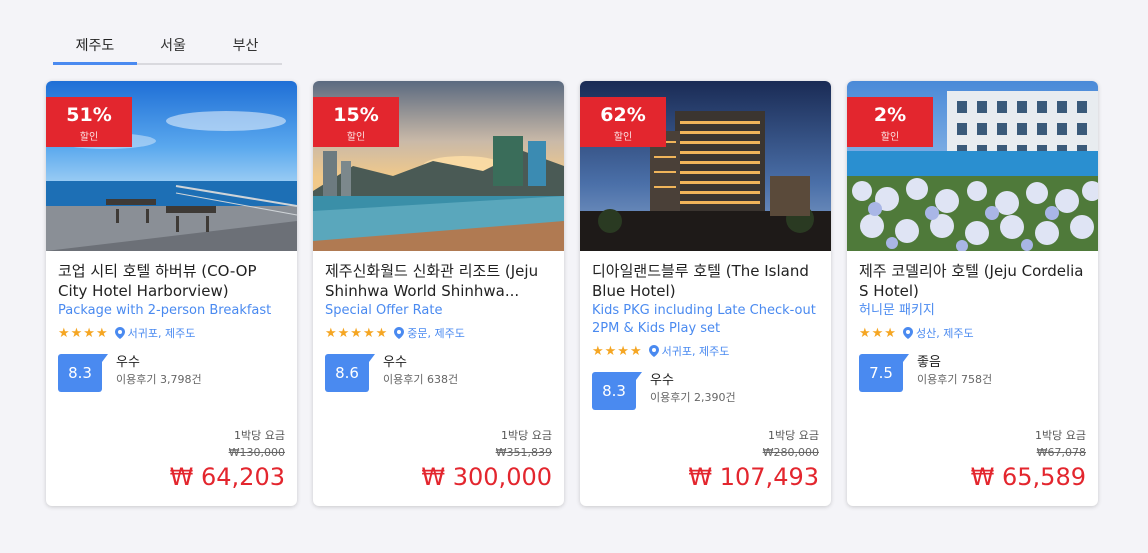  Describe the element at coordinates (227, 460) in the screenshot. I see `price-block: 1박당 요금 ₩130,000 ₩ 64,203` at that location.